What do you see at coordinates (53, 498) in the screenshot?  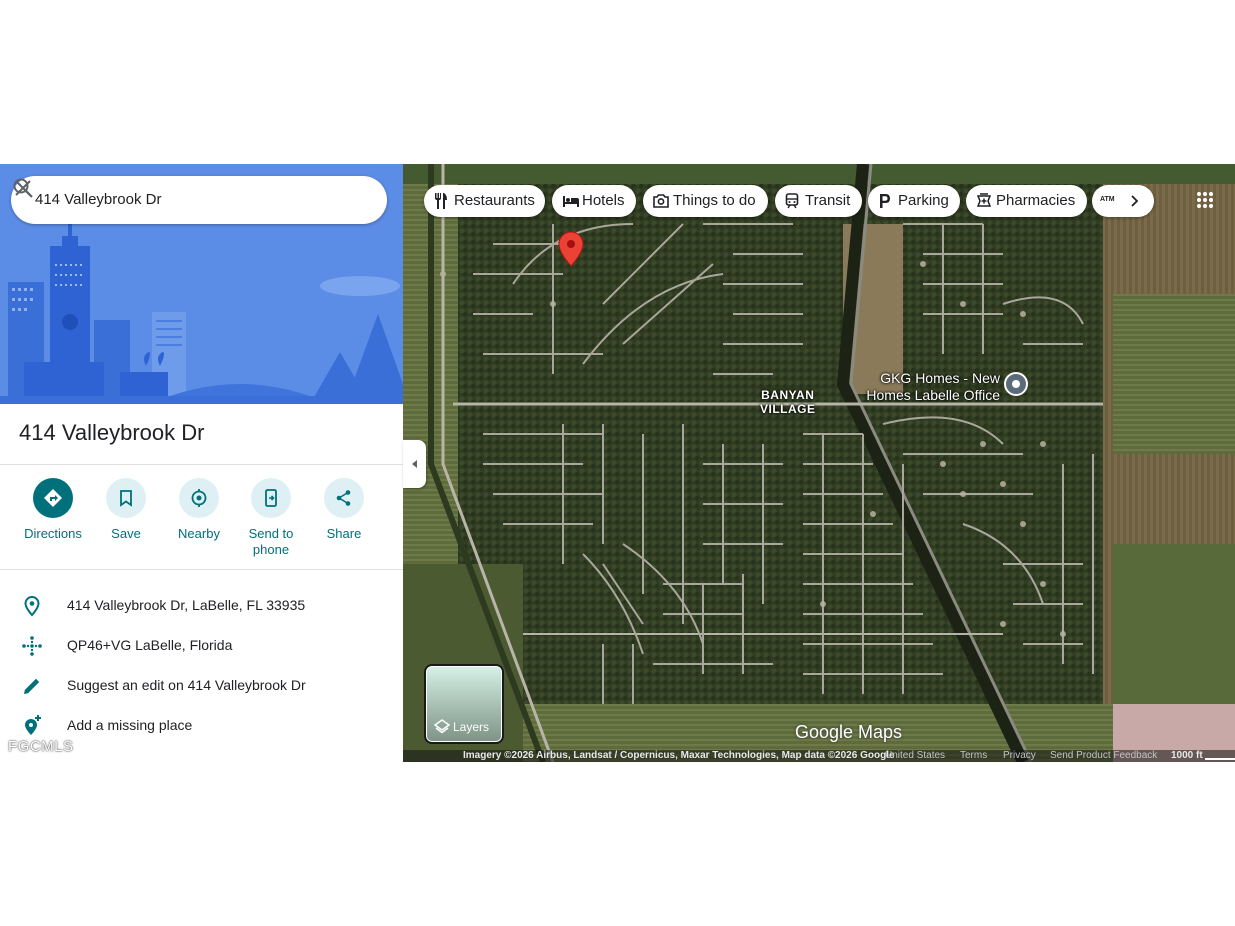 I see `directions-icon` at bounding box center [53, 498].